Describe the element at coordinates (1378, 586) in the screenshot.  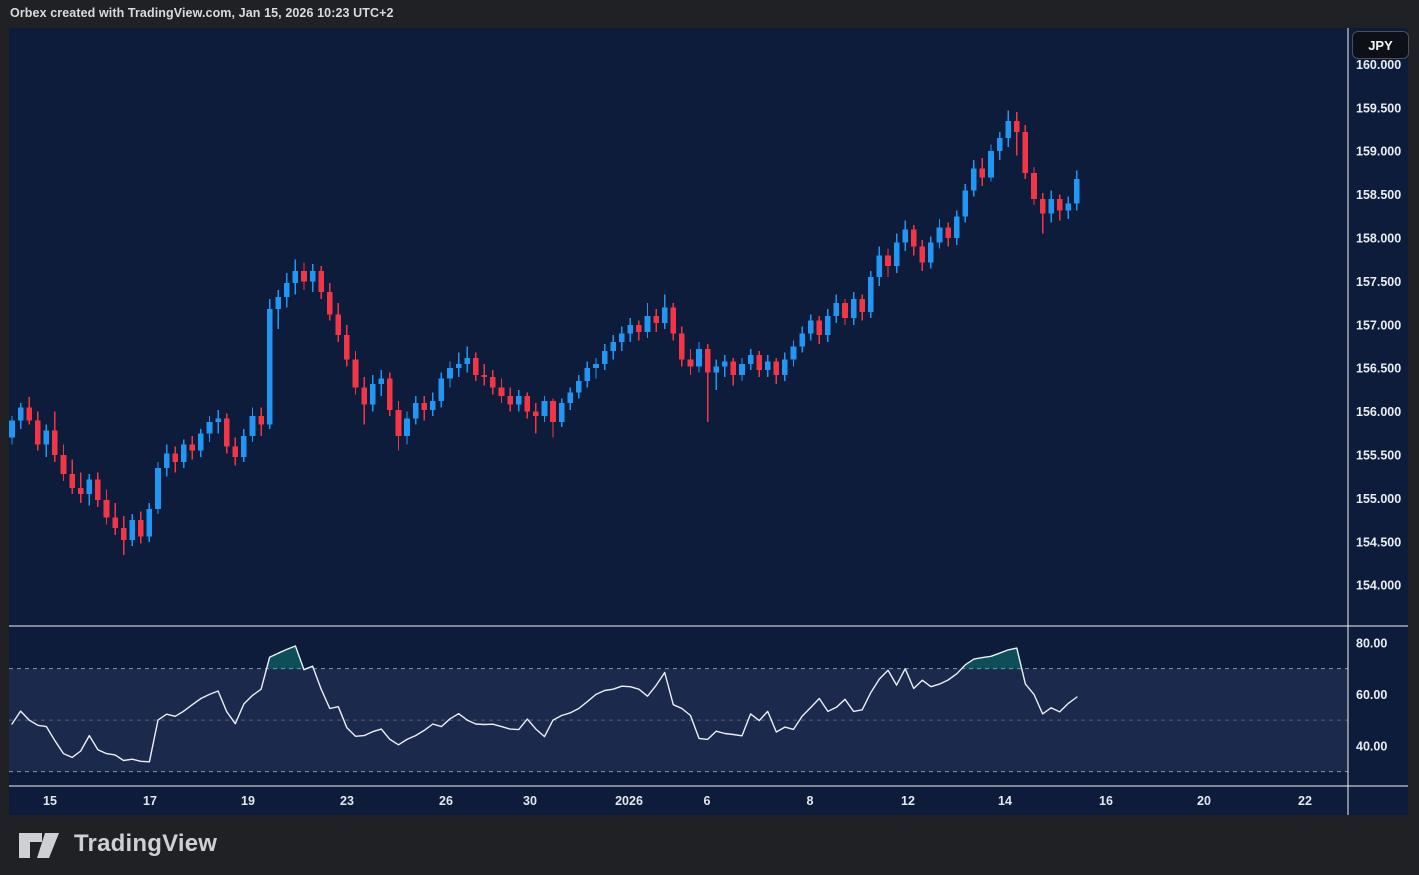
I see `price-tick-label: 154.000` at that location.